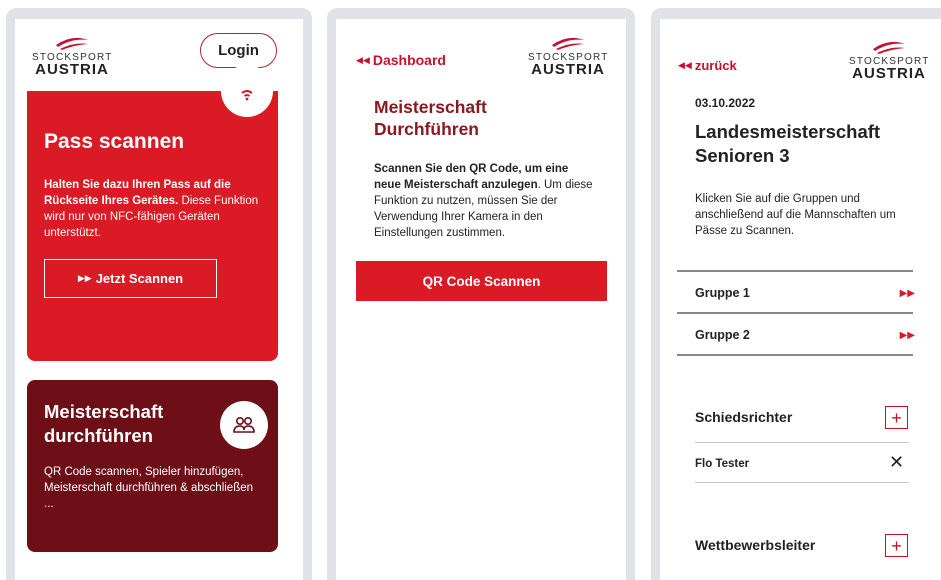 The image size is (941, 580). I want to click on meisterschaft-card-title: Meisterschaft durchführen, so click(103, 424).